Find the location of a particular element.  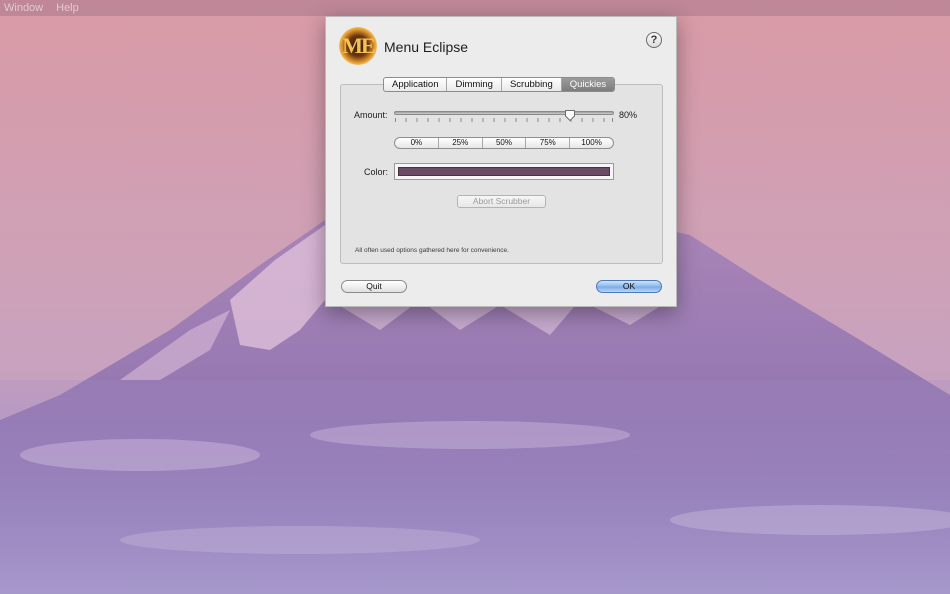

preset-100: 100% is located at coordinates (591, 143).